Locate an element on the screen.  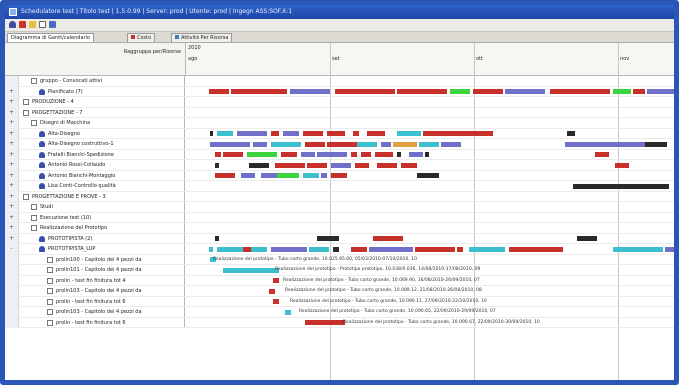
chart-icon is located at coordinates (52, 24).